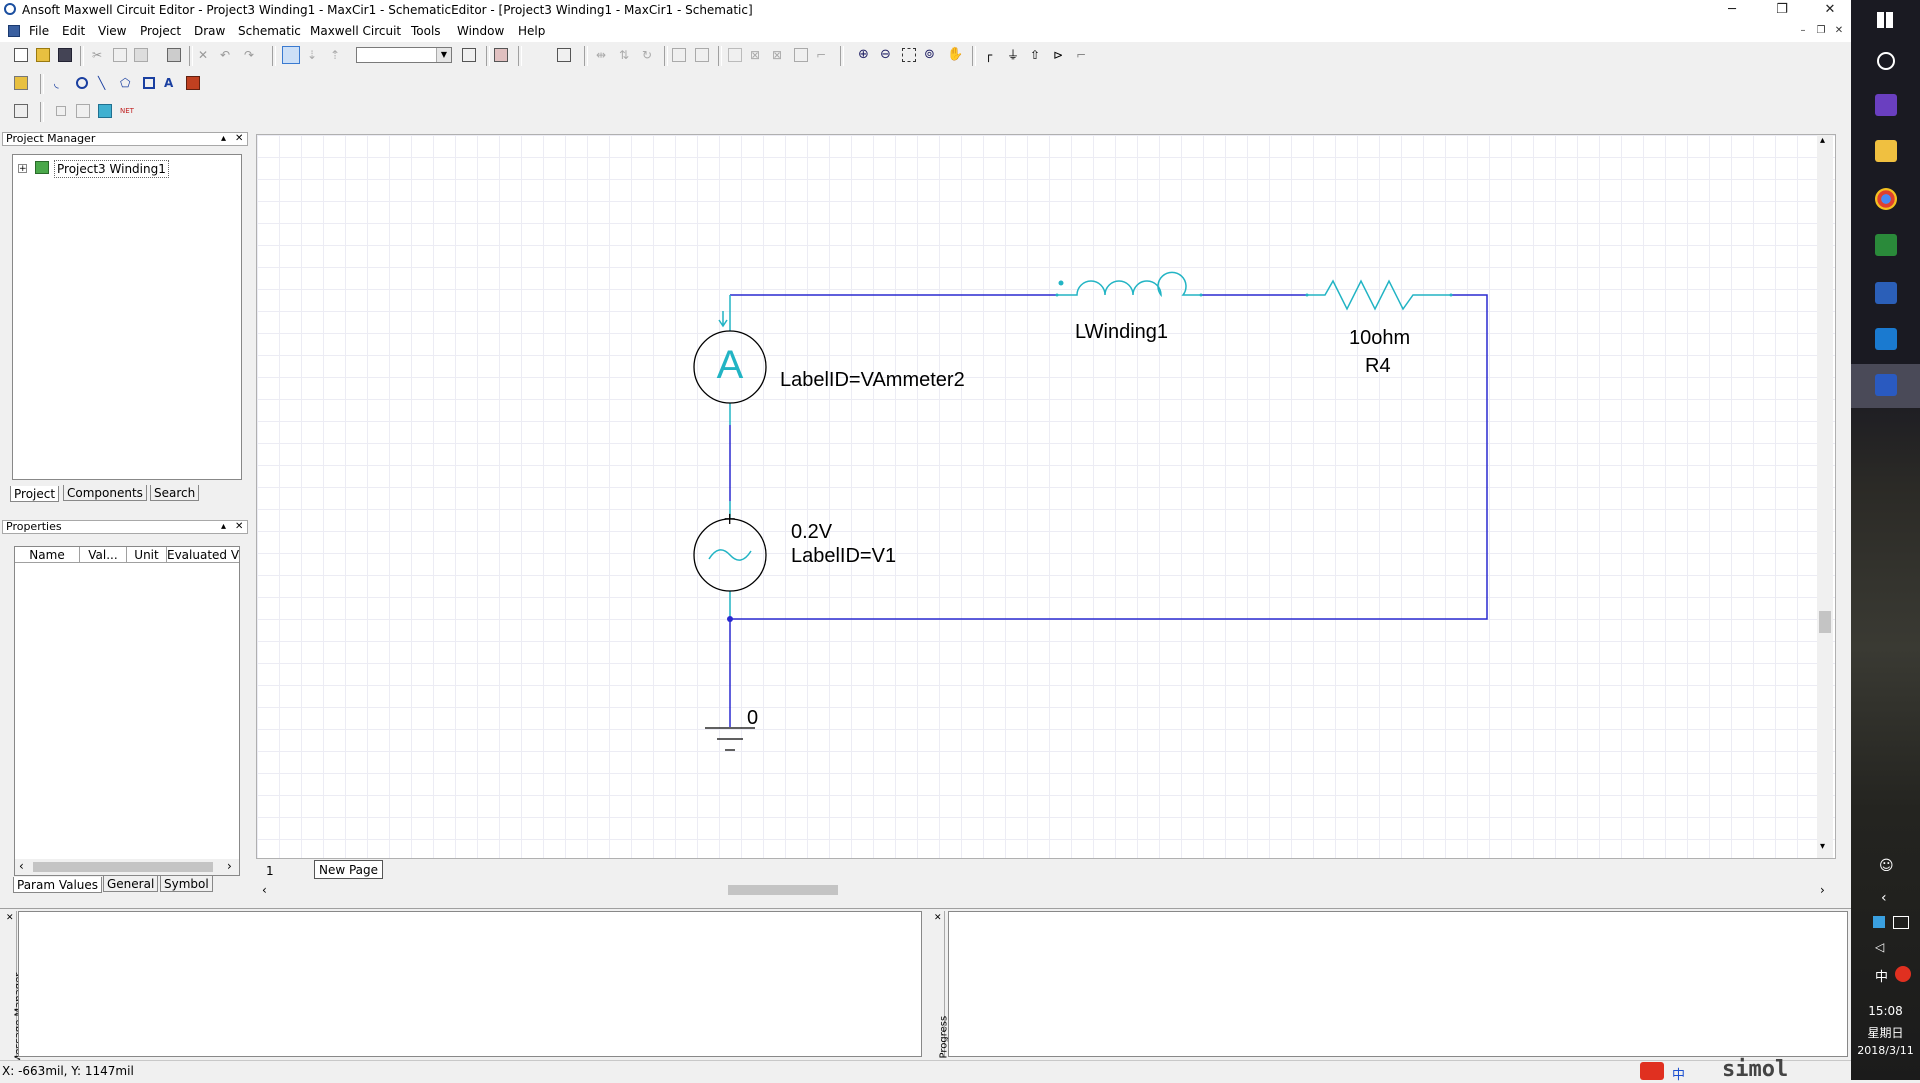  What do you see at coordinates (1886, 245) in the screenshot?
I see `ansys-icon` at bounding box center [1886, 245].